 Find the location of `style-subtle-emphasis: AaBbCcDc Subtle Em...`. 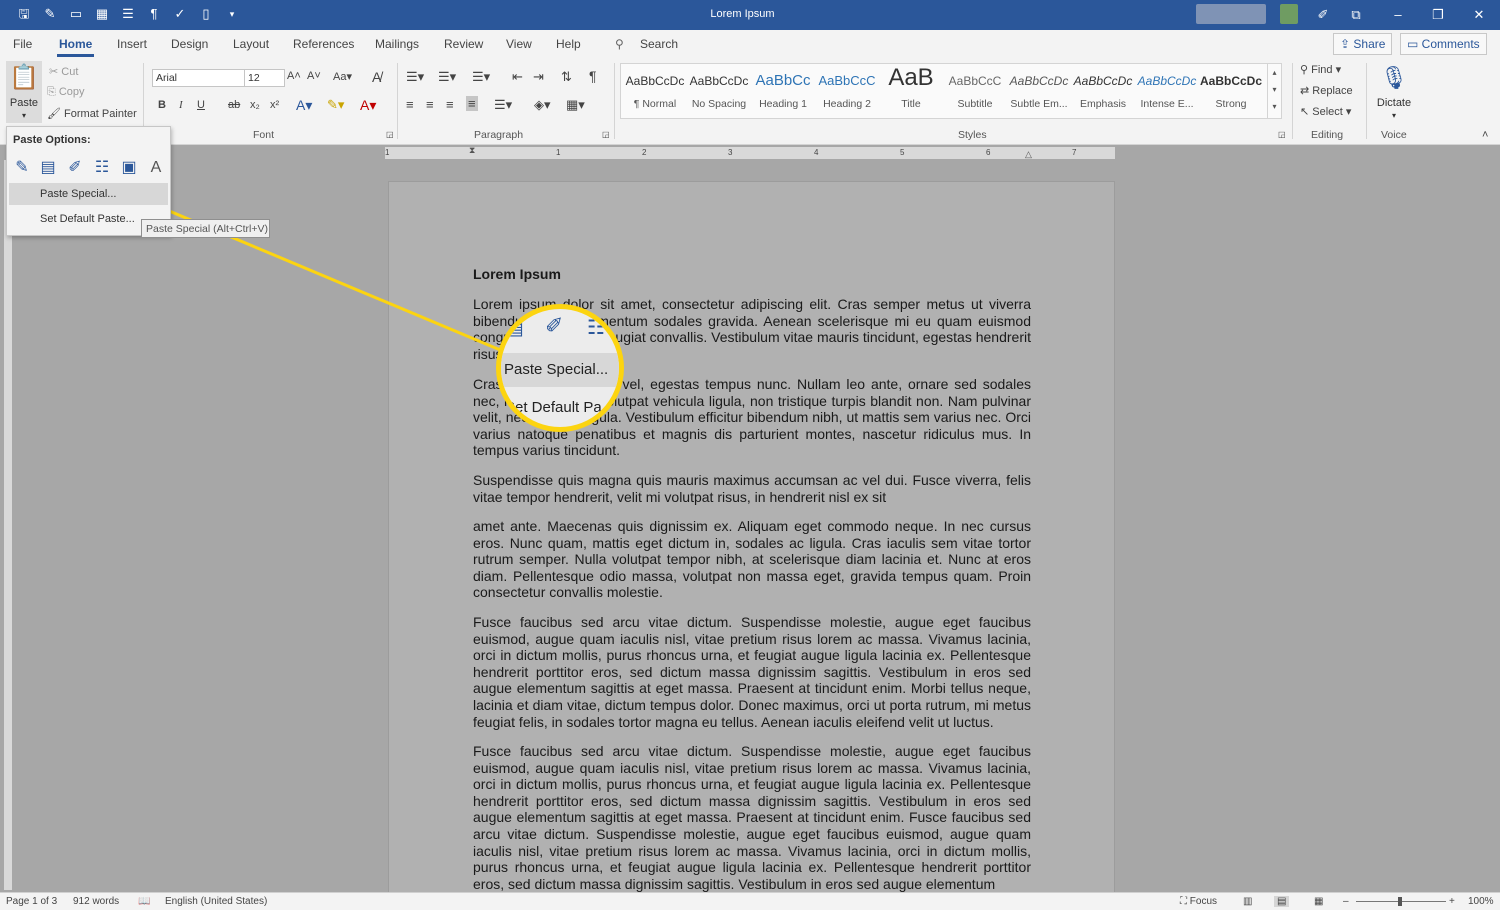

style-subtle-emphasis: AaBbCcDc Subtle Em... is located at coordinates (1039, 91).